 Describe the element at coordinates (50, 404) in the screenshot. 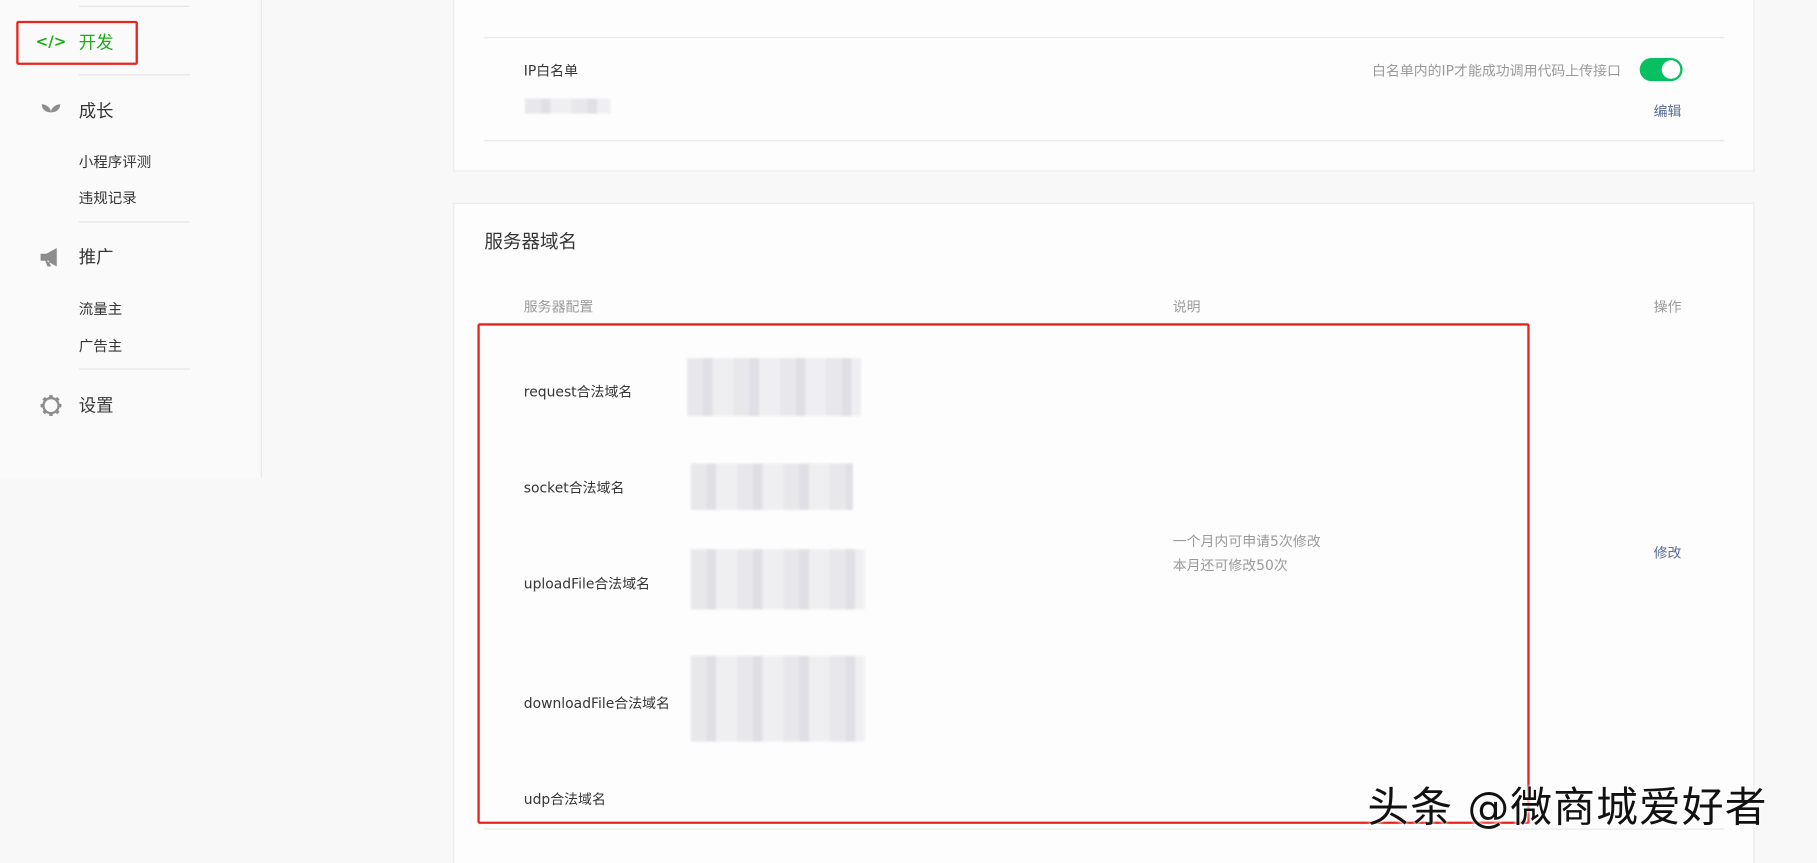

I see `gear-icon` at that location.